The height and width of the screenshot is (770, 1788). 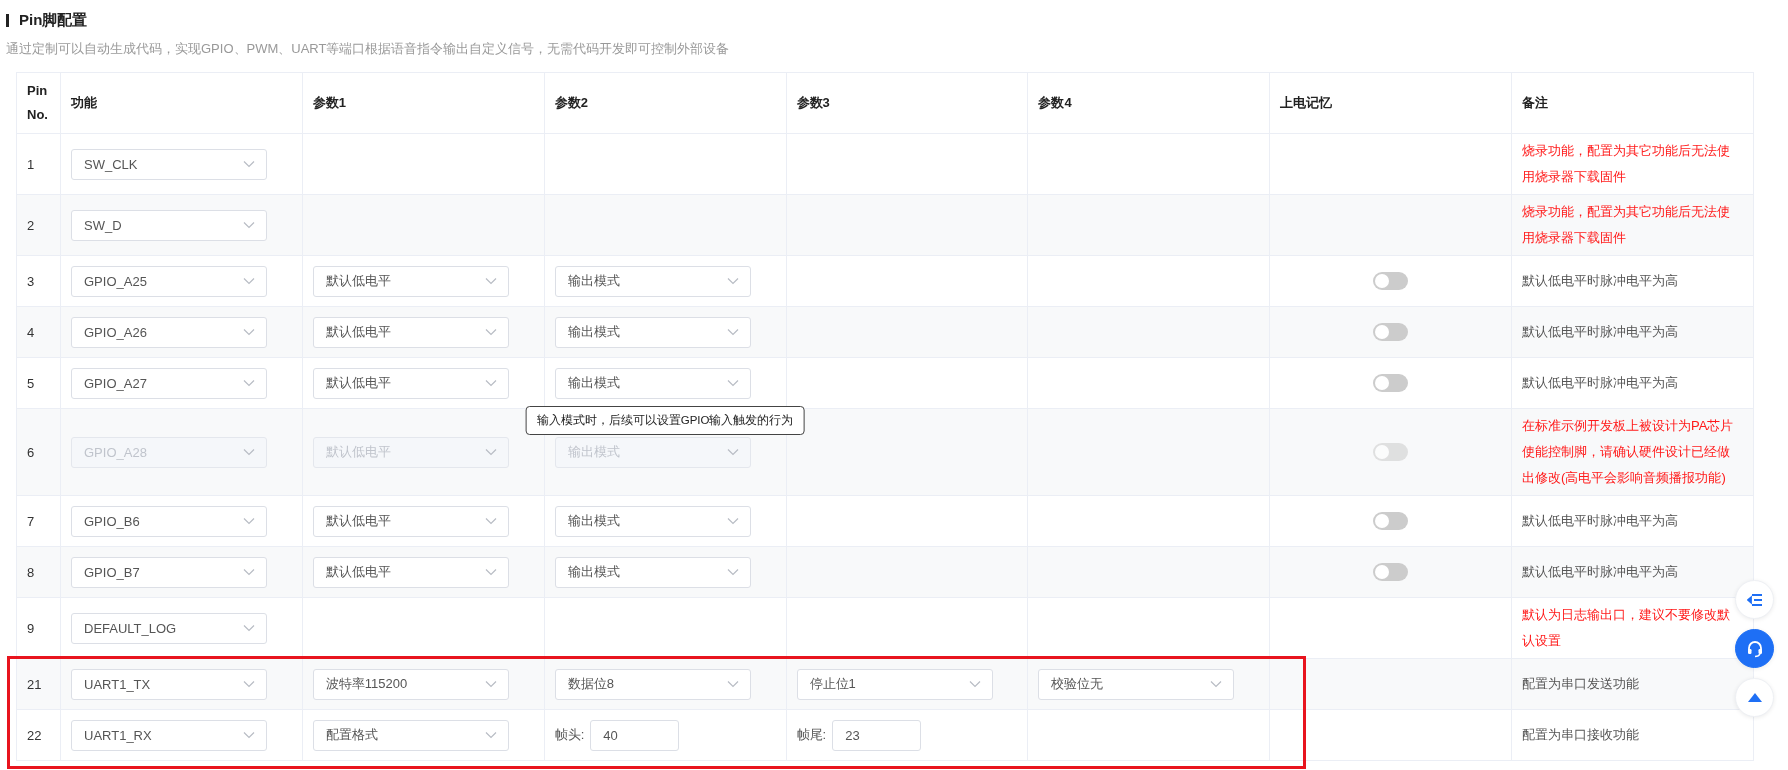 I want to click on triangle-up-icon, so click(x=1754, y=697).